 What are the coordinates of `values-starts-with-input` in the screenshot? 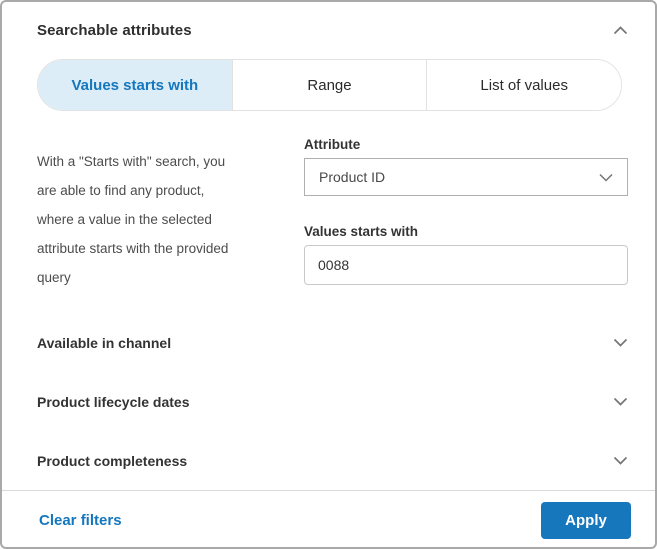 It's located at (466, 265).